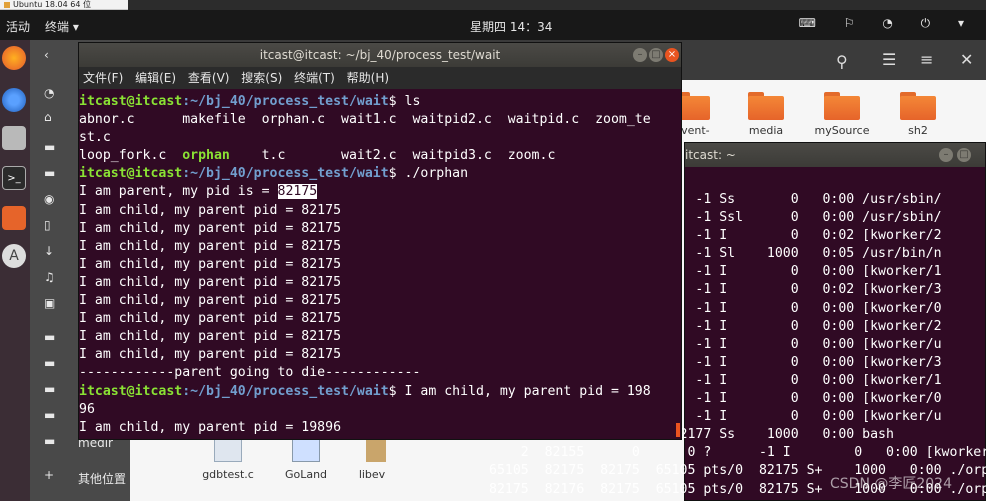  What do you see at coordinates (737, 453) in the screenshot?
I see `ps-row: 2 82155 0 0 ? -1 I 0 0:00 [kworker/u` at bounding box center [737, 453].